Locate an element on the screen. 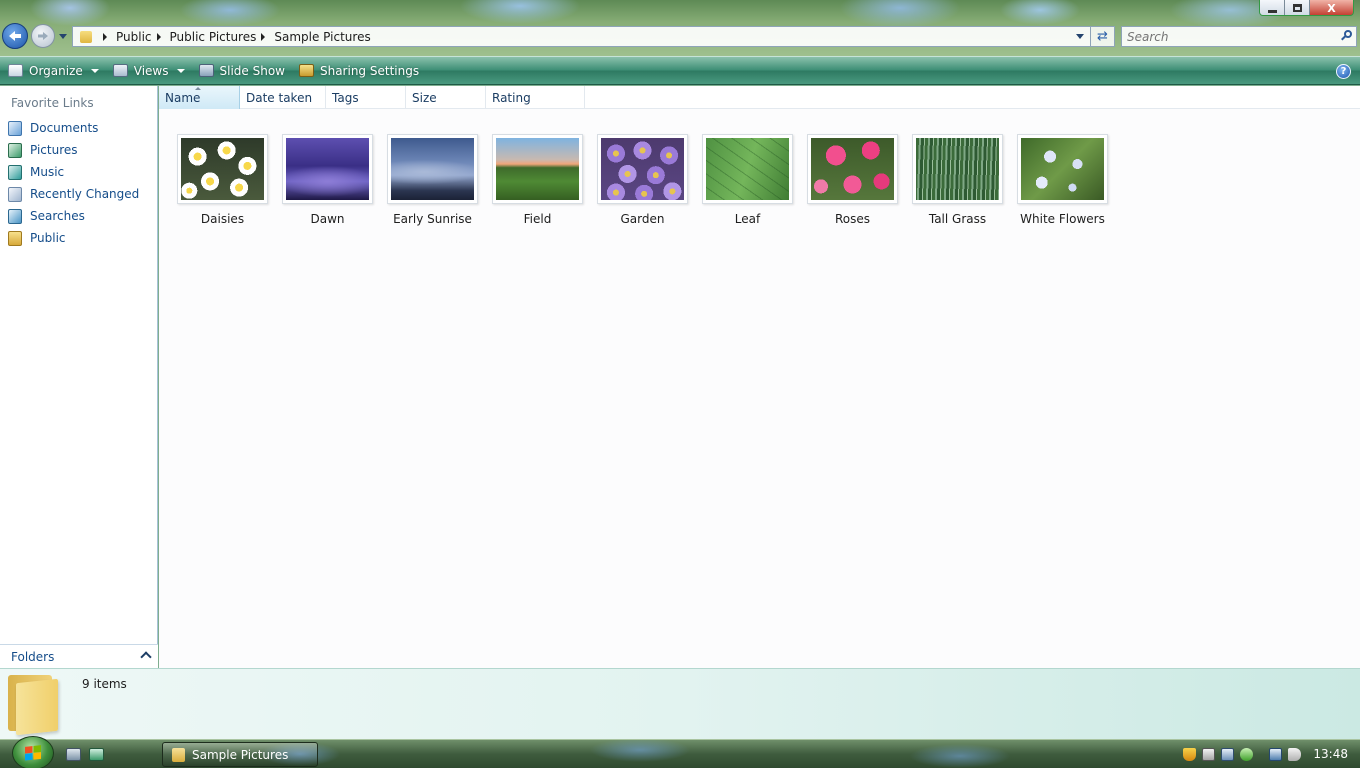  column-header-label: Name is located at coordinates (183, 97).